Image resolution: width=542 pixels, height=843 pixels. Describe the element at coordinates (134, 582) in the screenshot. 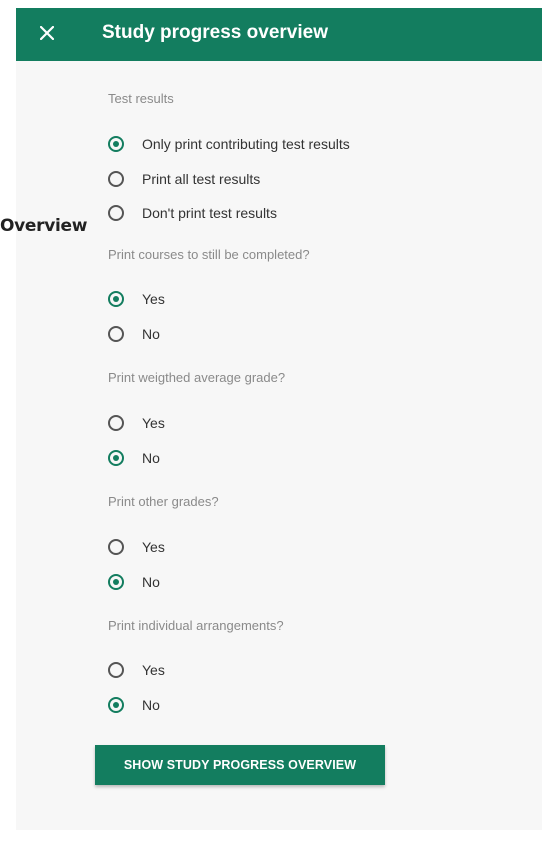

I see `radio-option-other-no: No` at that location.